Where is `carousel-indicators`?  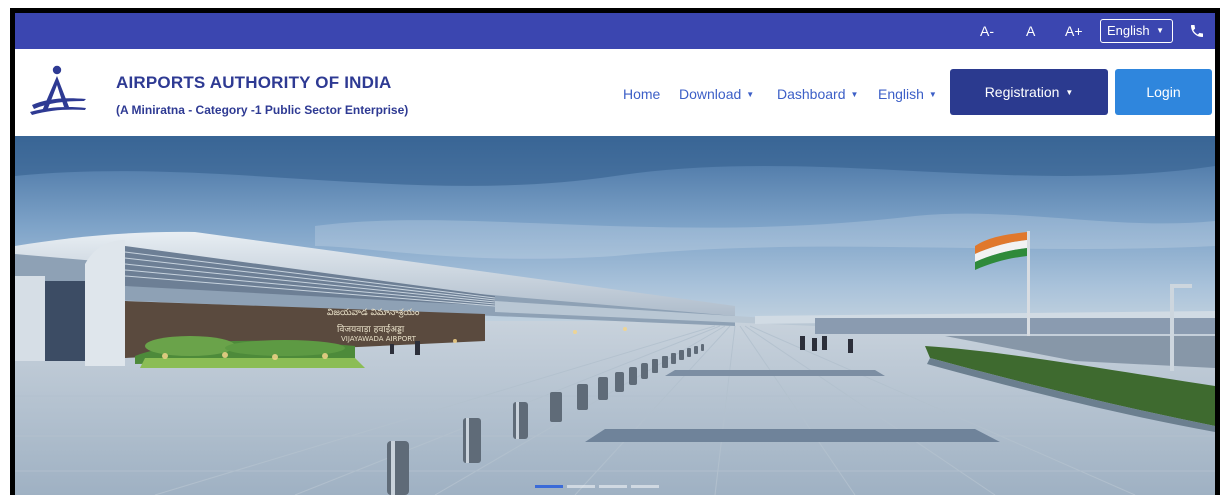
carousel-indicators is located at coordinates (597, 487).